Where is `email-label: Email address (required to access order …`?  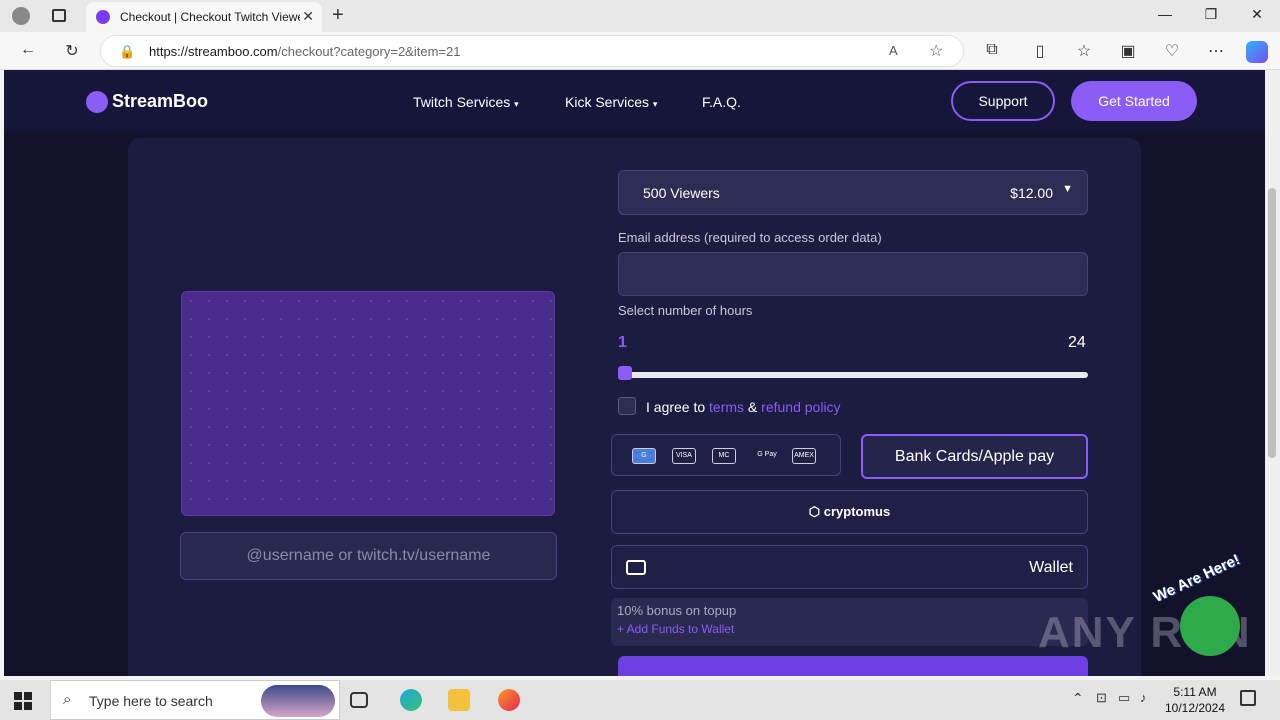 email-label: Email address (required to access order … is located at coordinates (750, 237).